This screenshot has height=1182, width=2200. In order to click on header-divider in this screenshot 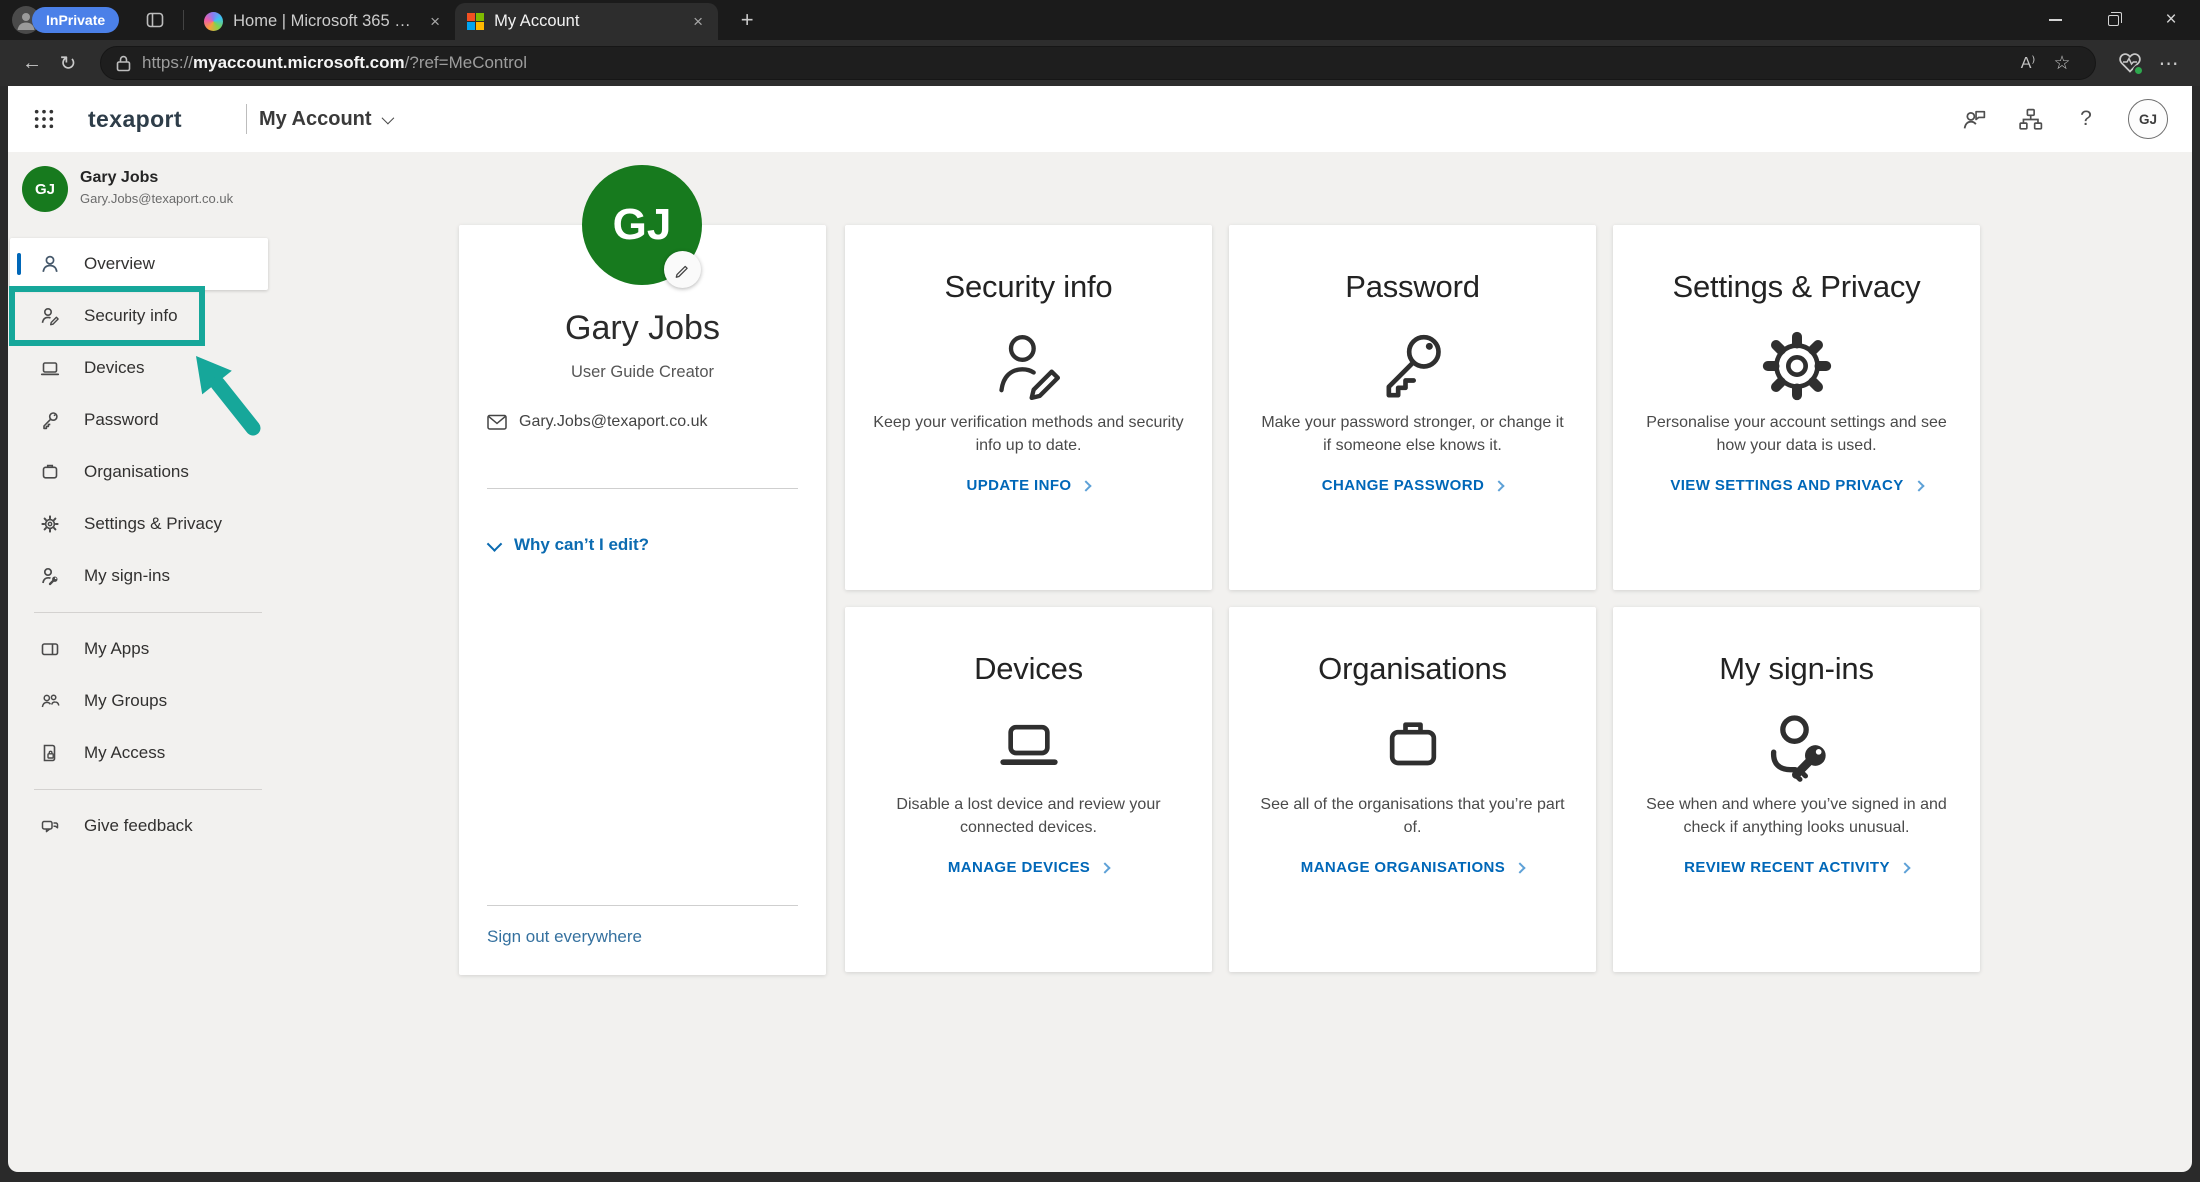, I will do `click(246, 119)`.